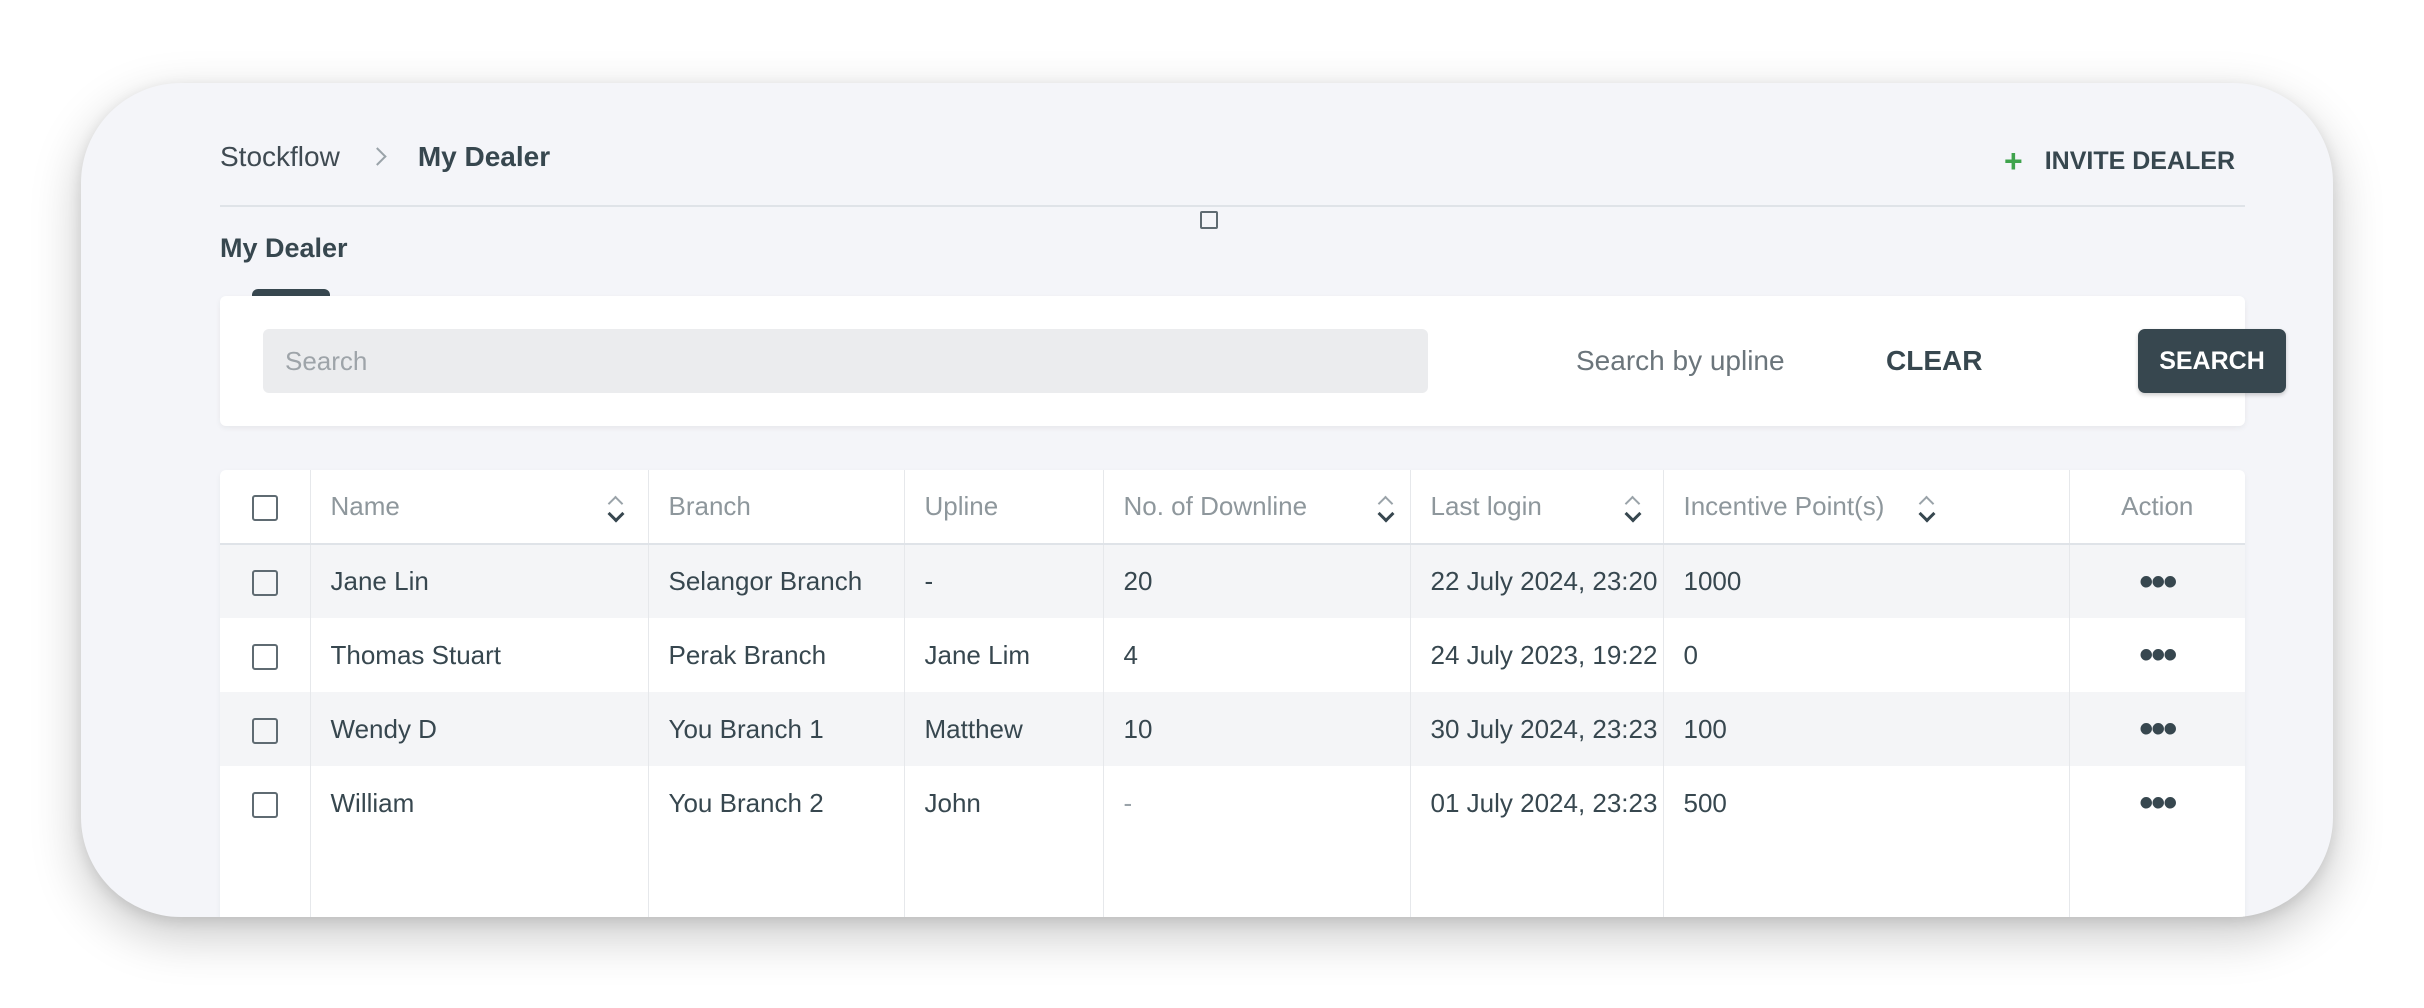 This screenshot has width=2424, height=1008. I want to click on invite-dealer-label: INVITE DEALER, so click(2139, 161).